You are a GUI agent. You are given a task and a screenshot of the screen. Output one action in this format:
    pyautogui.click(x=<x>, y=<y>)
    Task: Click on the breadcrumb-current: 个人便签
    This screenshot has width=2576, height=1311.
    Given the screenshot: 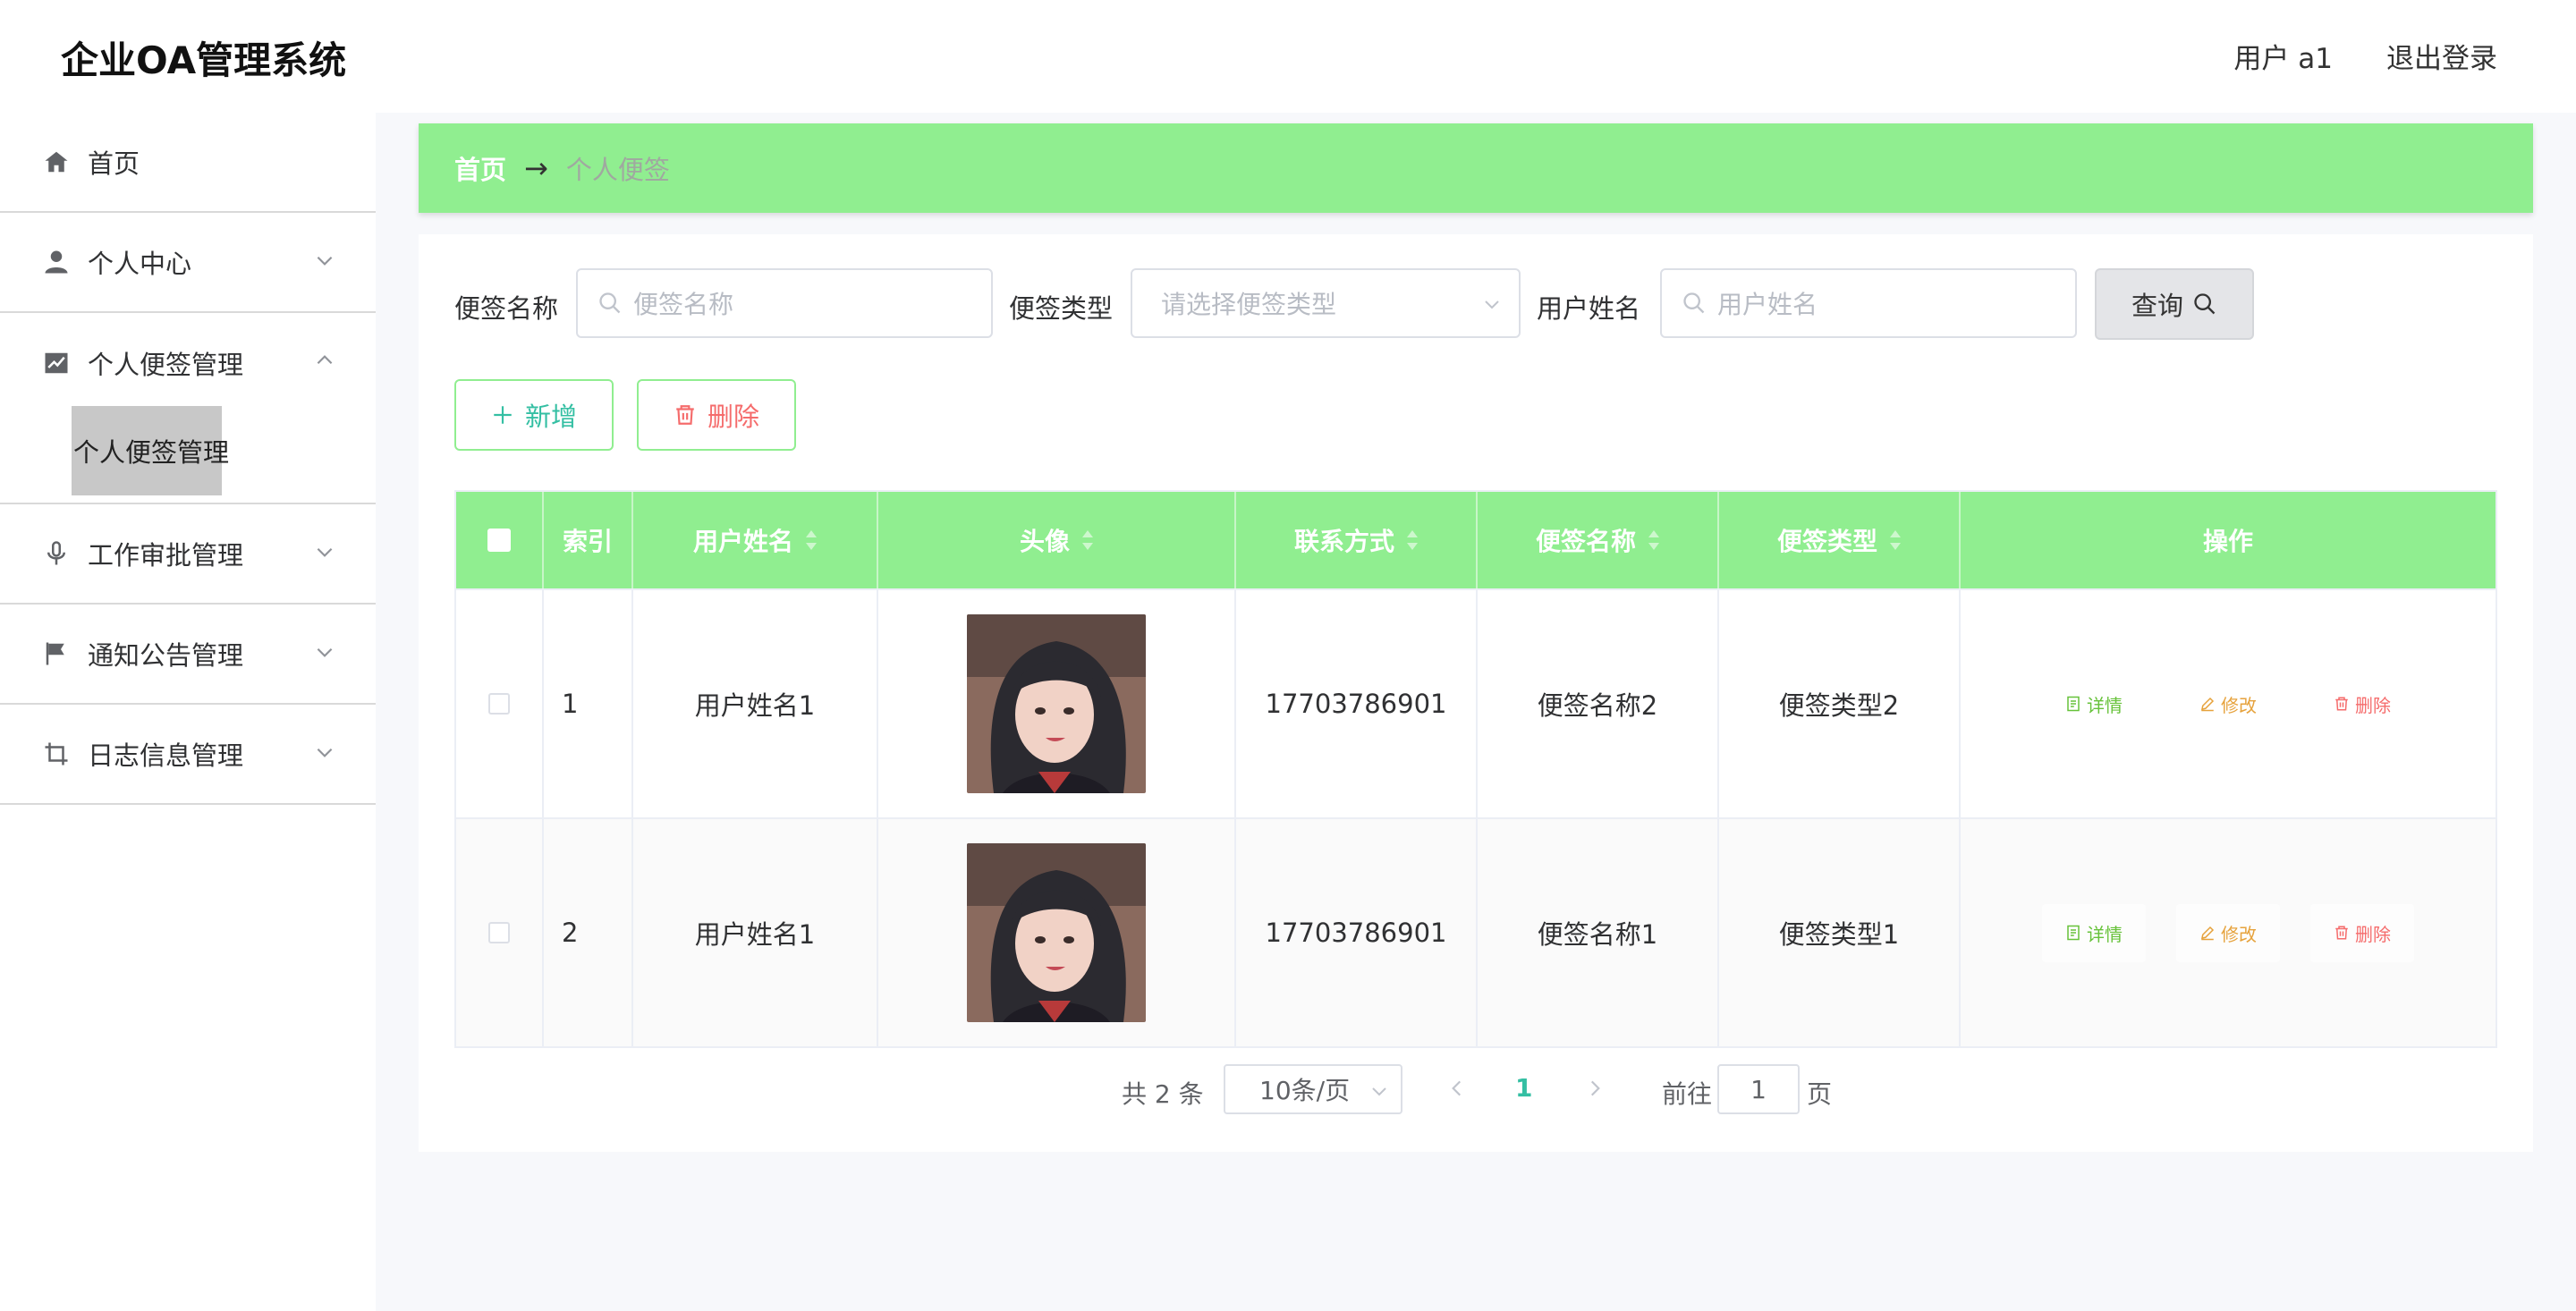 What is the action you would take?
    pyautogui.click(x=617, y=170)
    